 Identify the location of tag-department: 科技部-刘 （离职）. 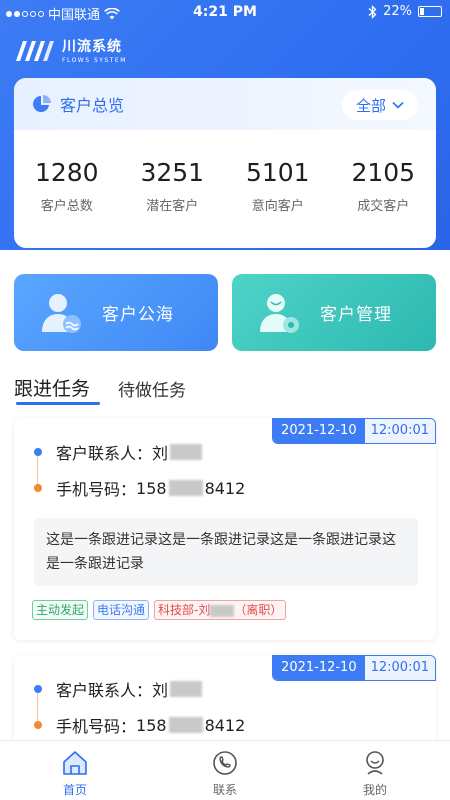
(220, 610).